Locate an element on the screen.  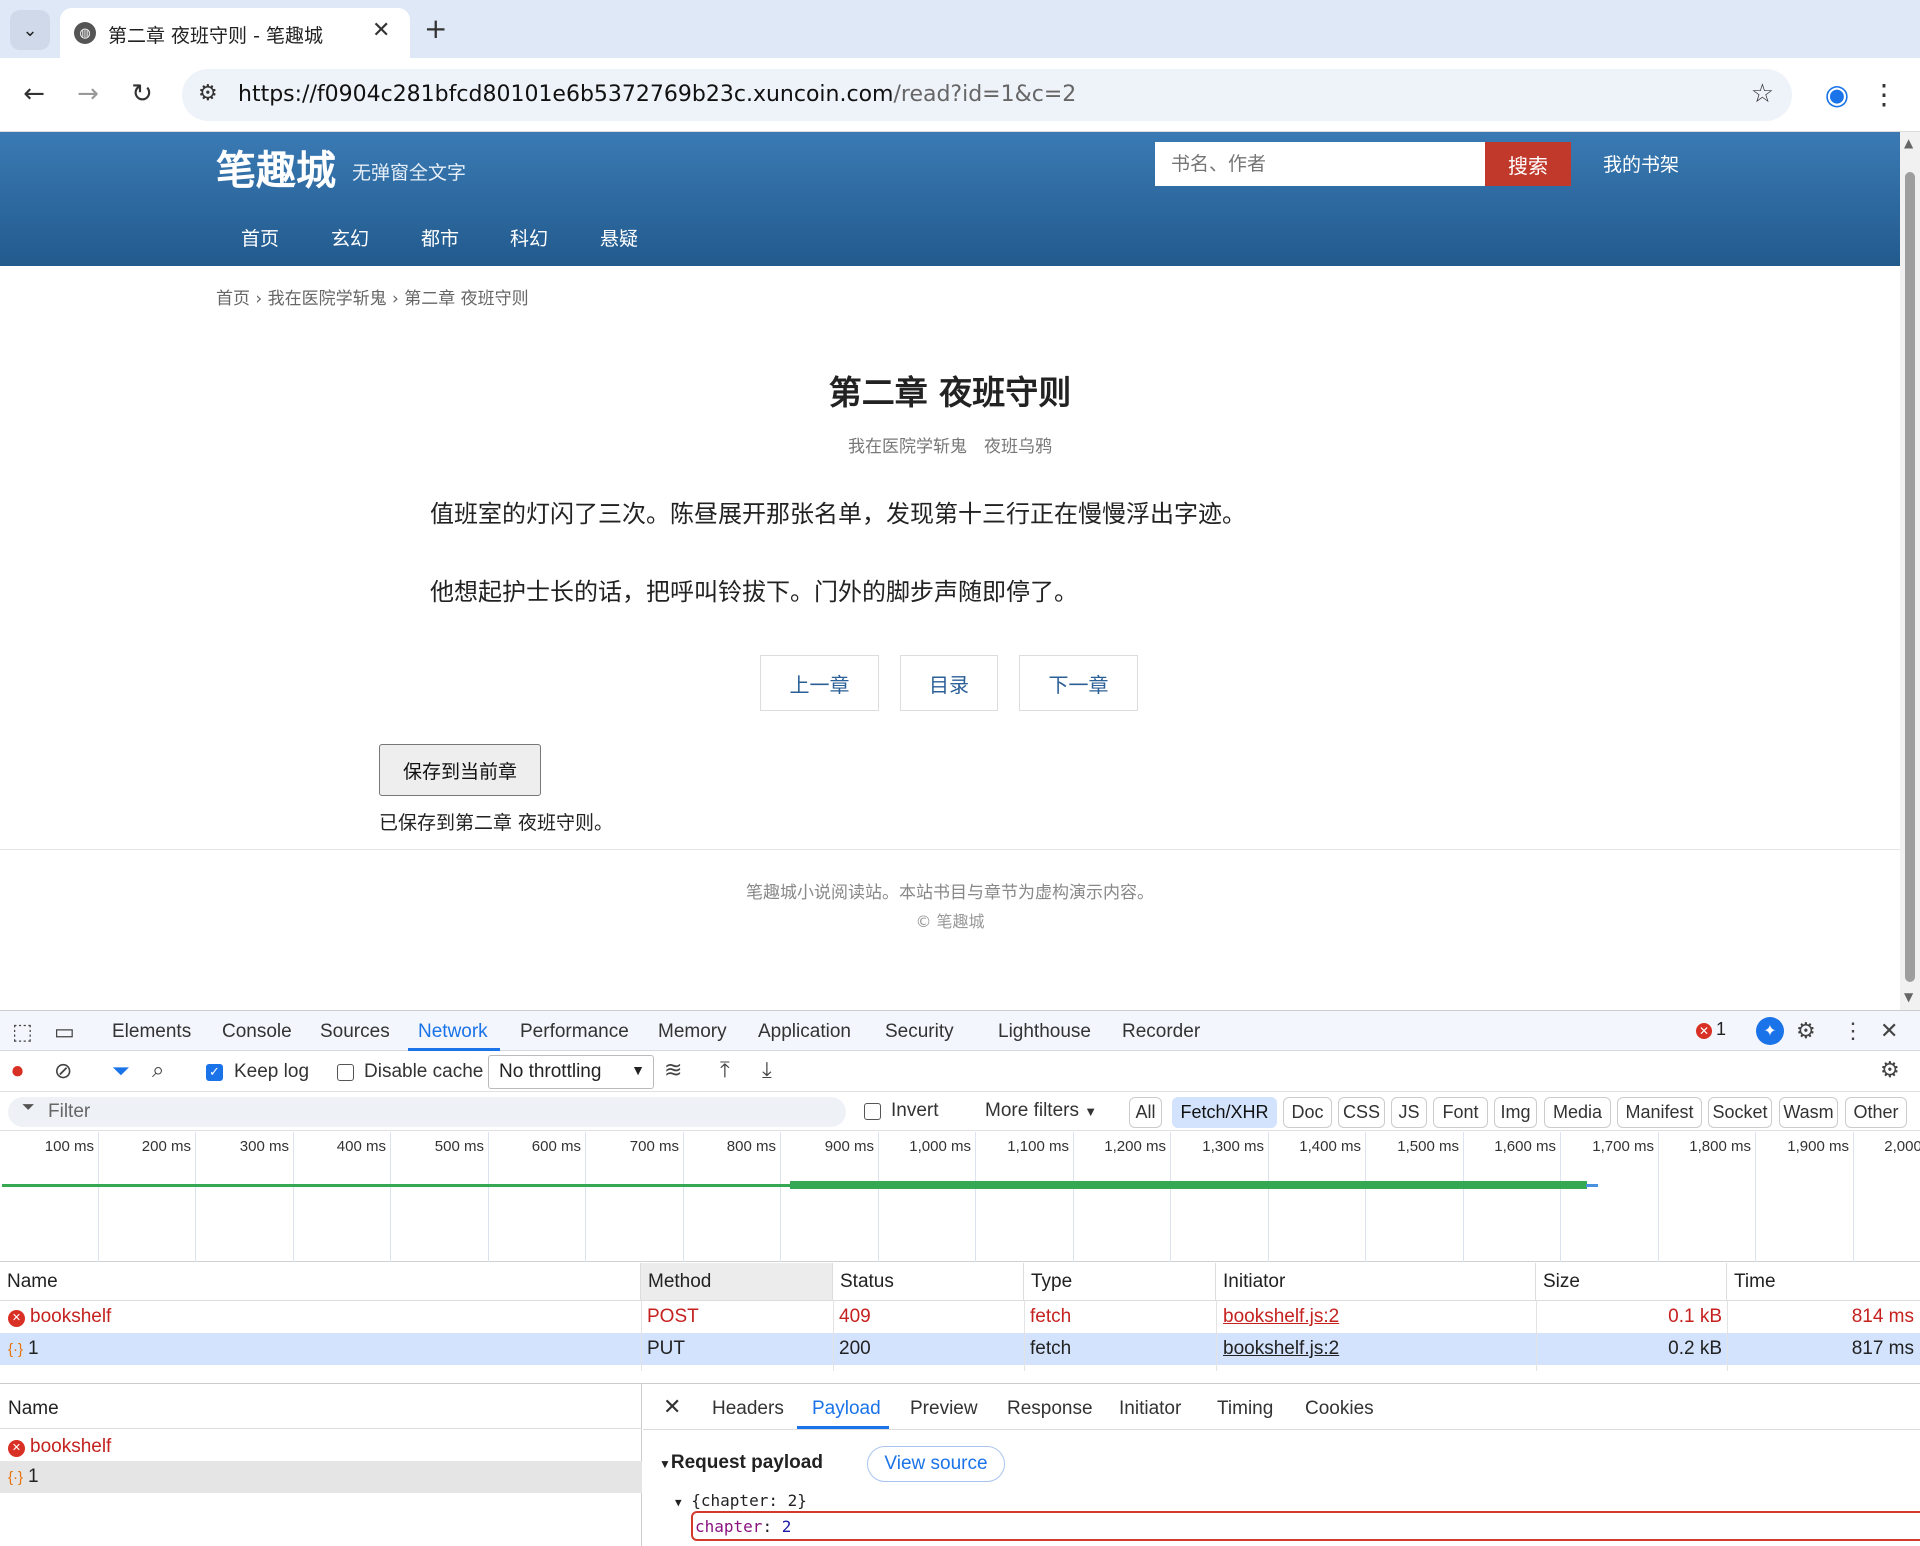
detail-tab-payload: Payload is located at coordinates (846, 1409).